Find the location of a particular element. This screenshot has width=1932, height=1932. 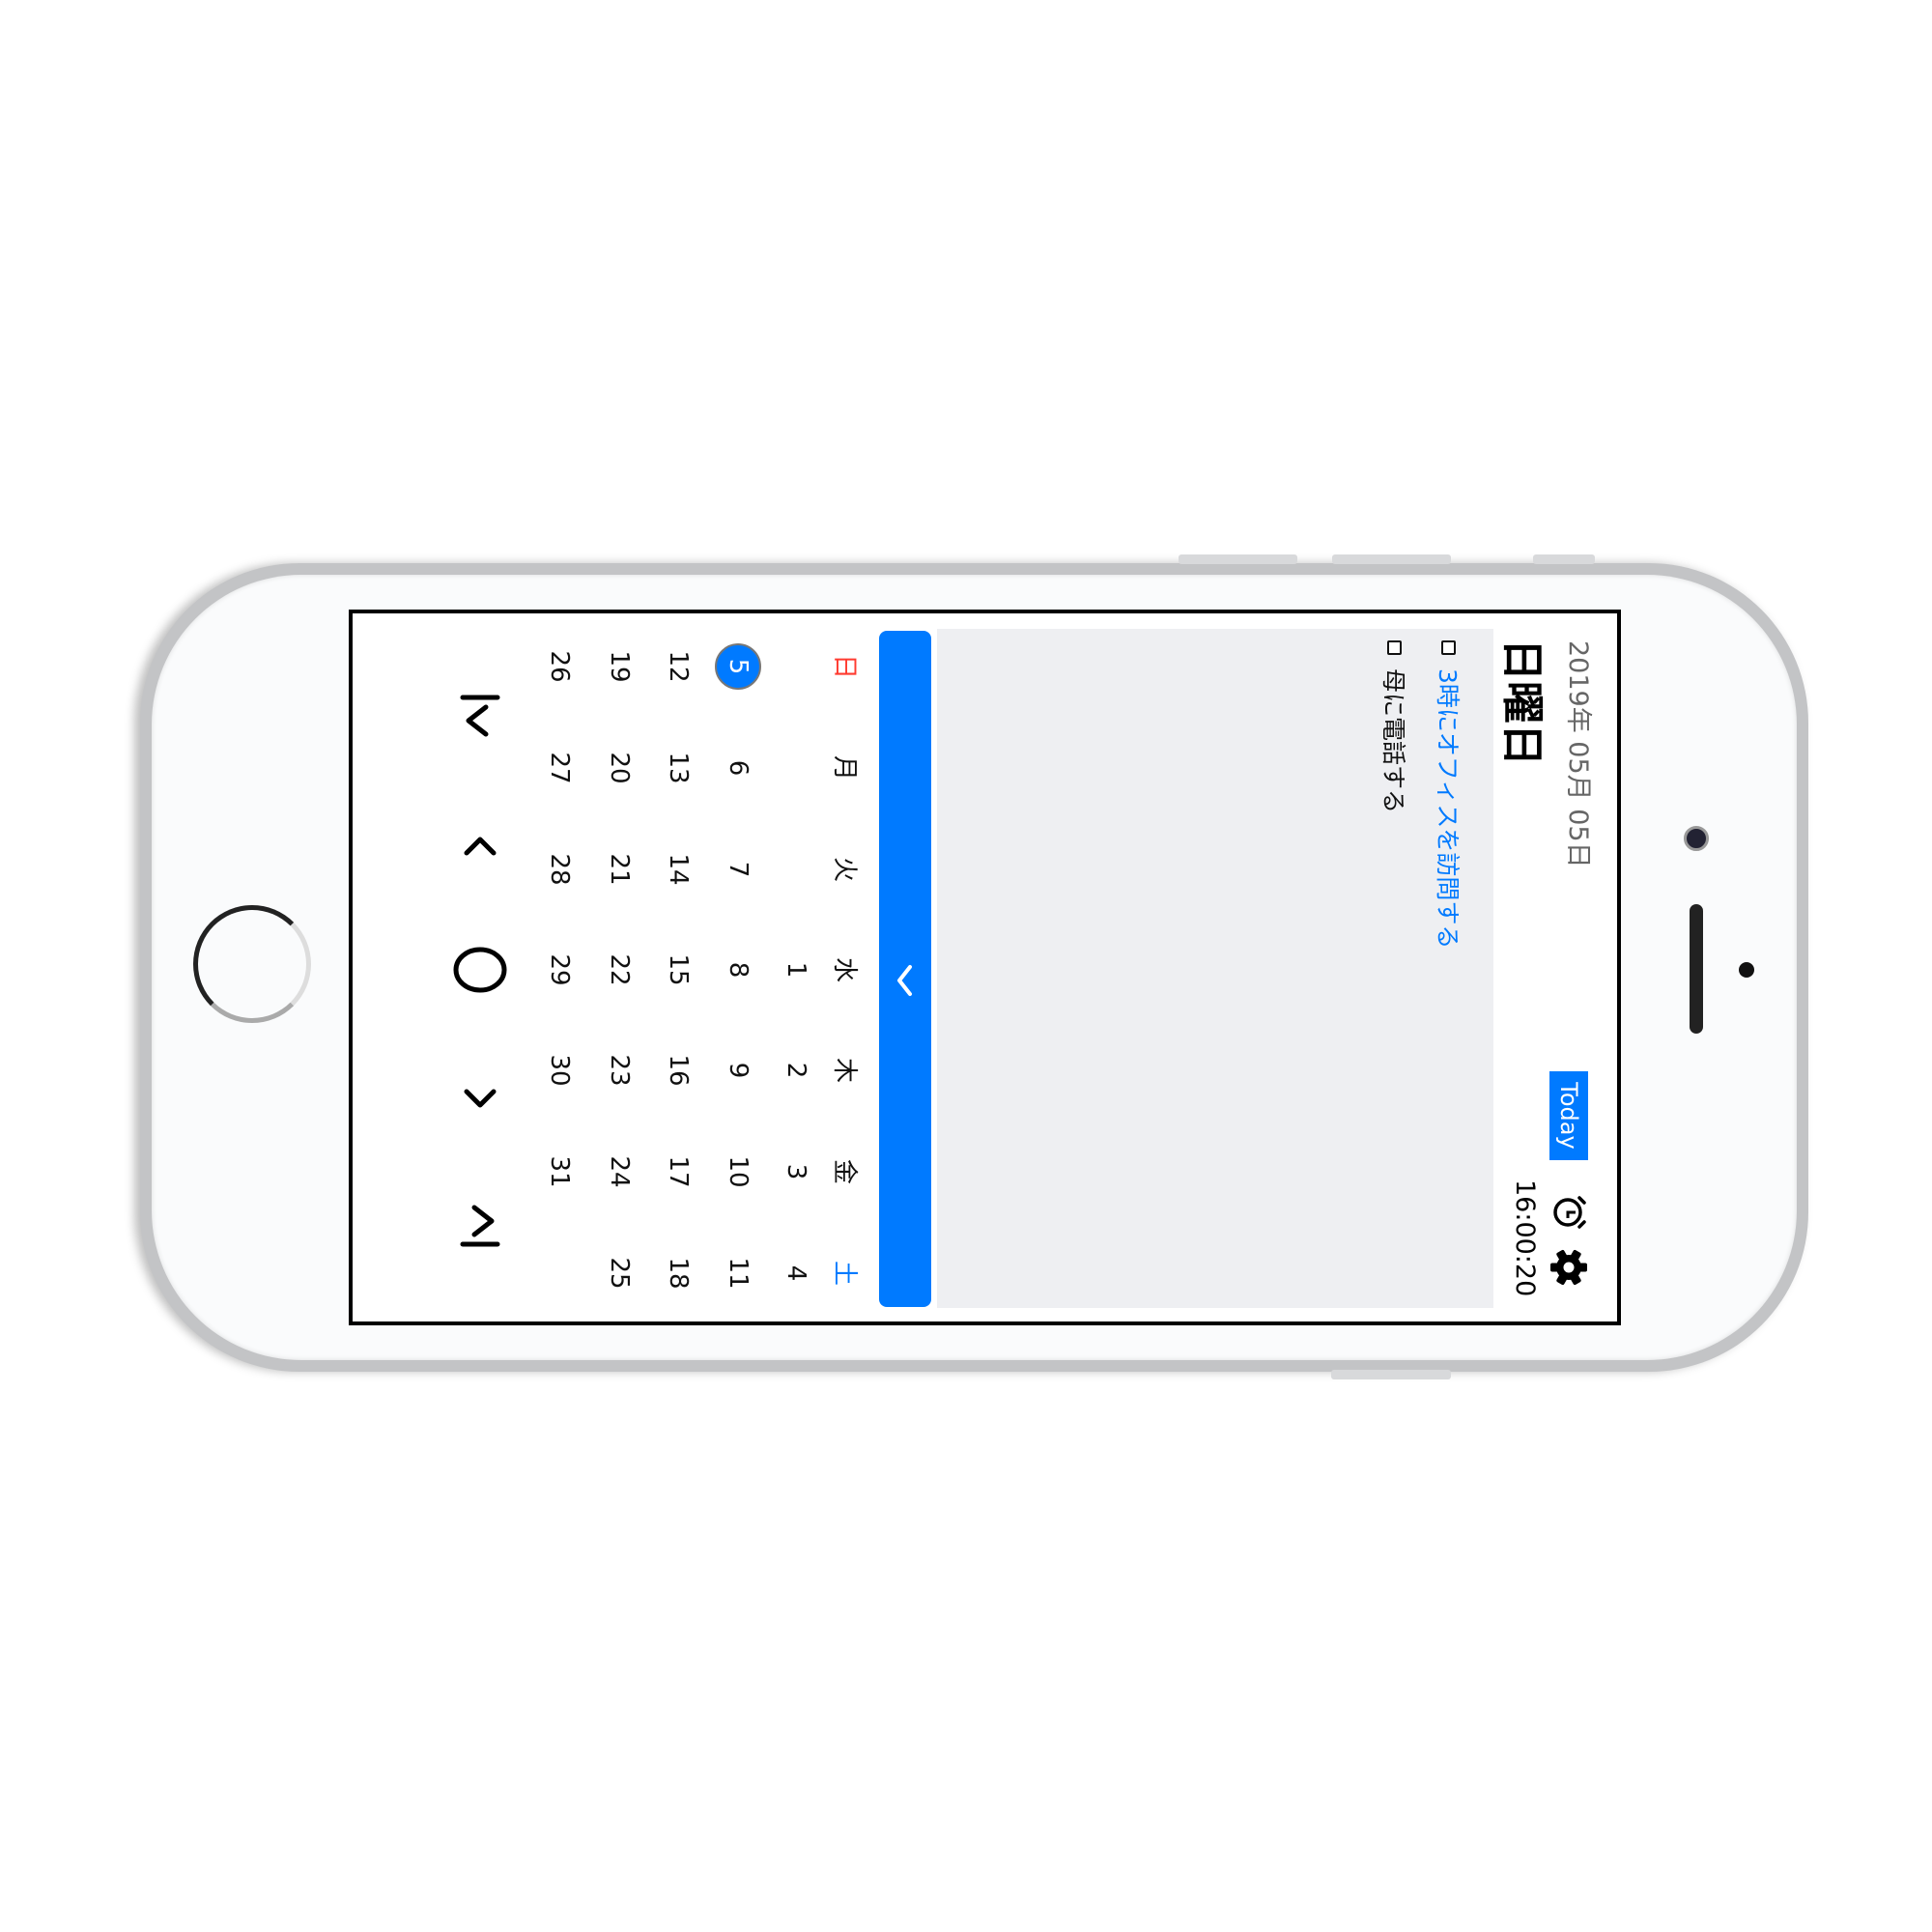

calendar-day: 22 is located at coordinates (619, 970).